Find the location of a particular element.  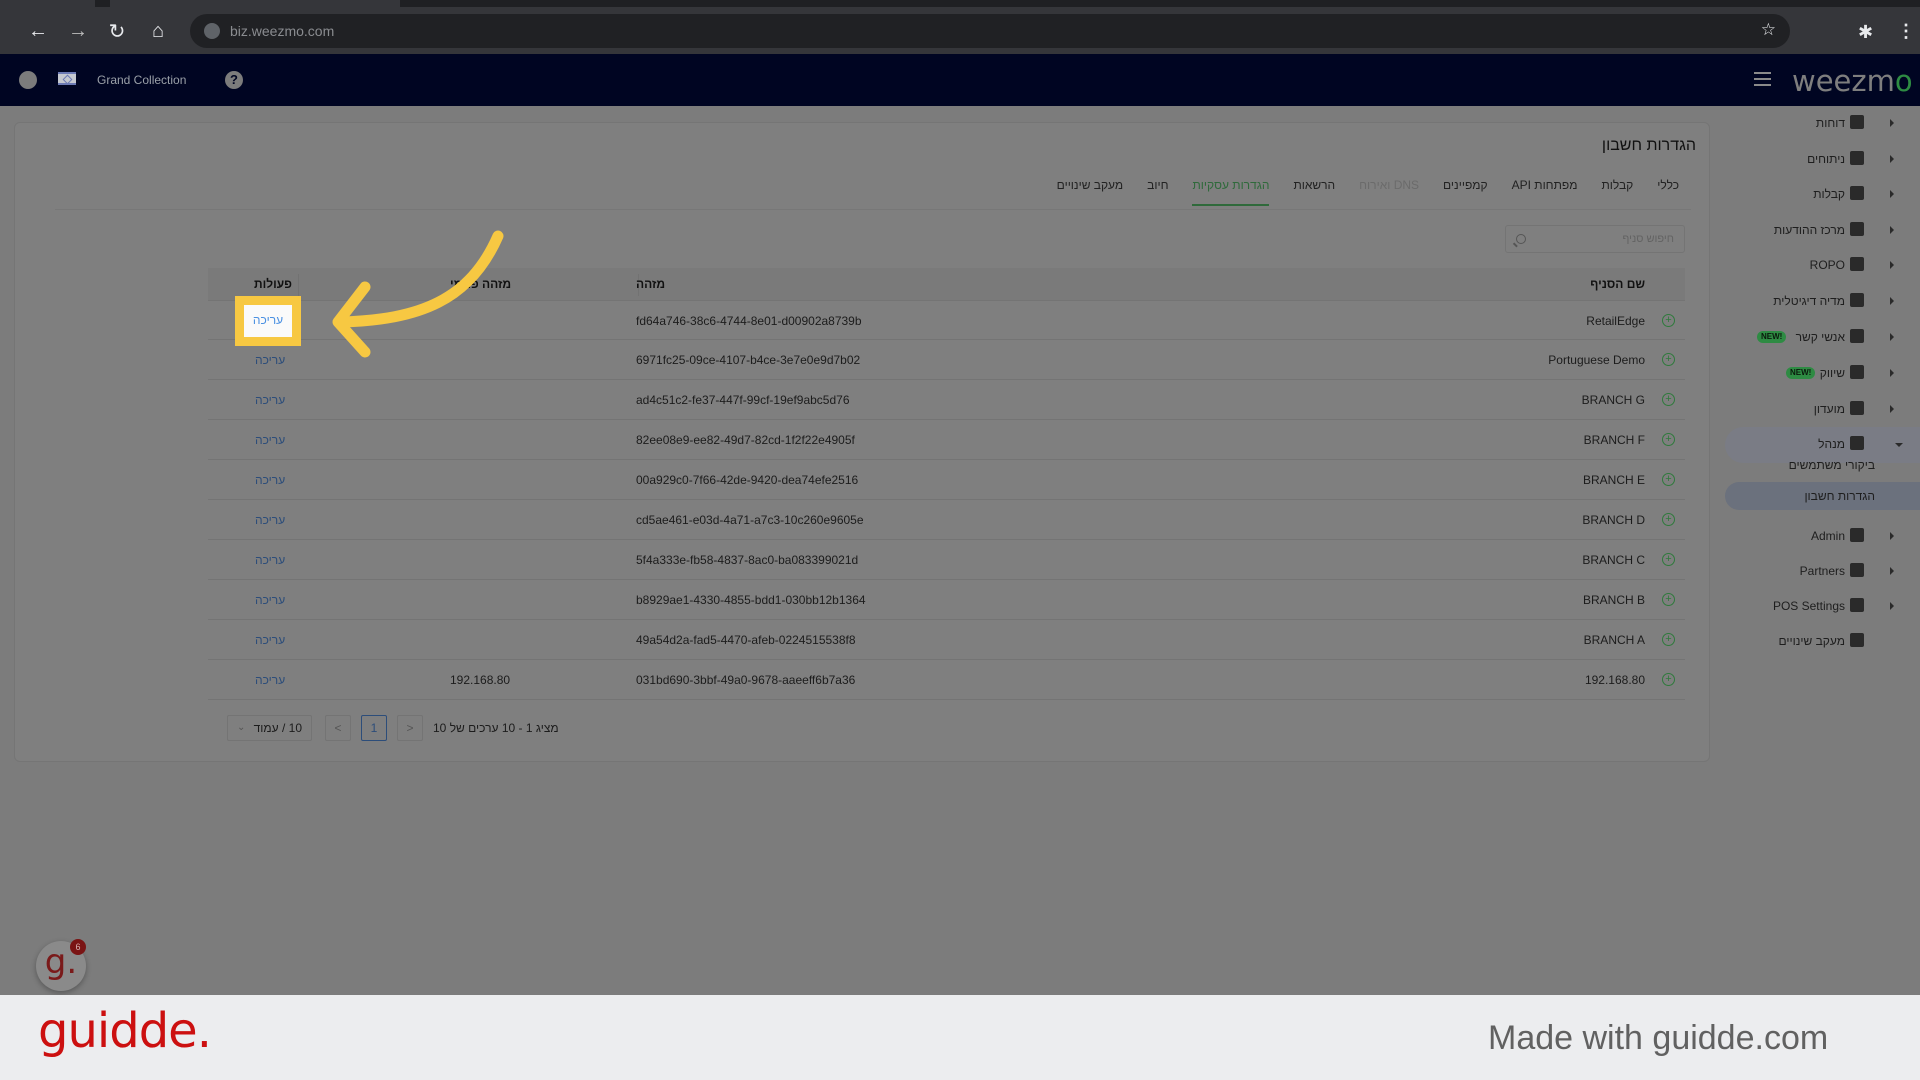

sidebar-subitem-account-settings: הגדרות חשבון is located at coordinates (1822, 496).